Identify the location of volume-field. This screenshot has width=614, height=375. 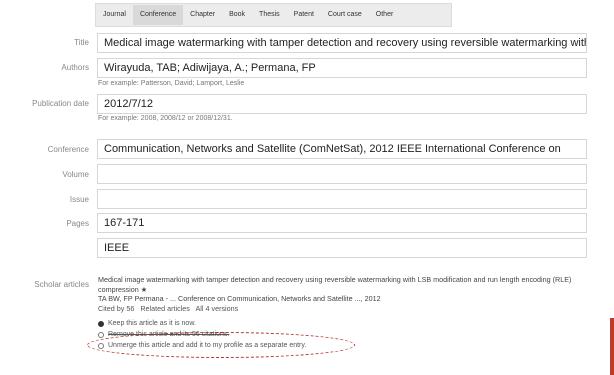
(342, 174).